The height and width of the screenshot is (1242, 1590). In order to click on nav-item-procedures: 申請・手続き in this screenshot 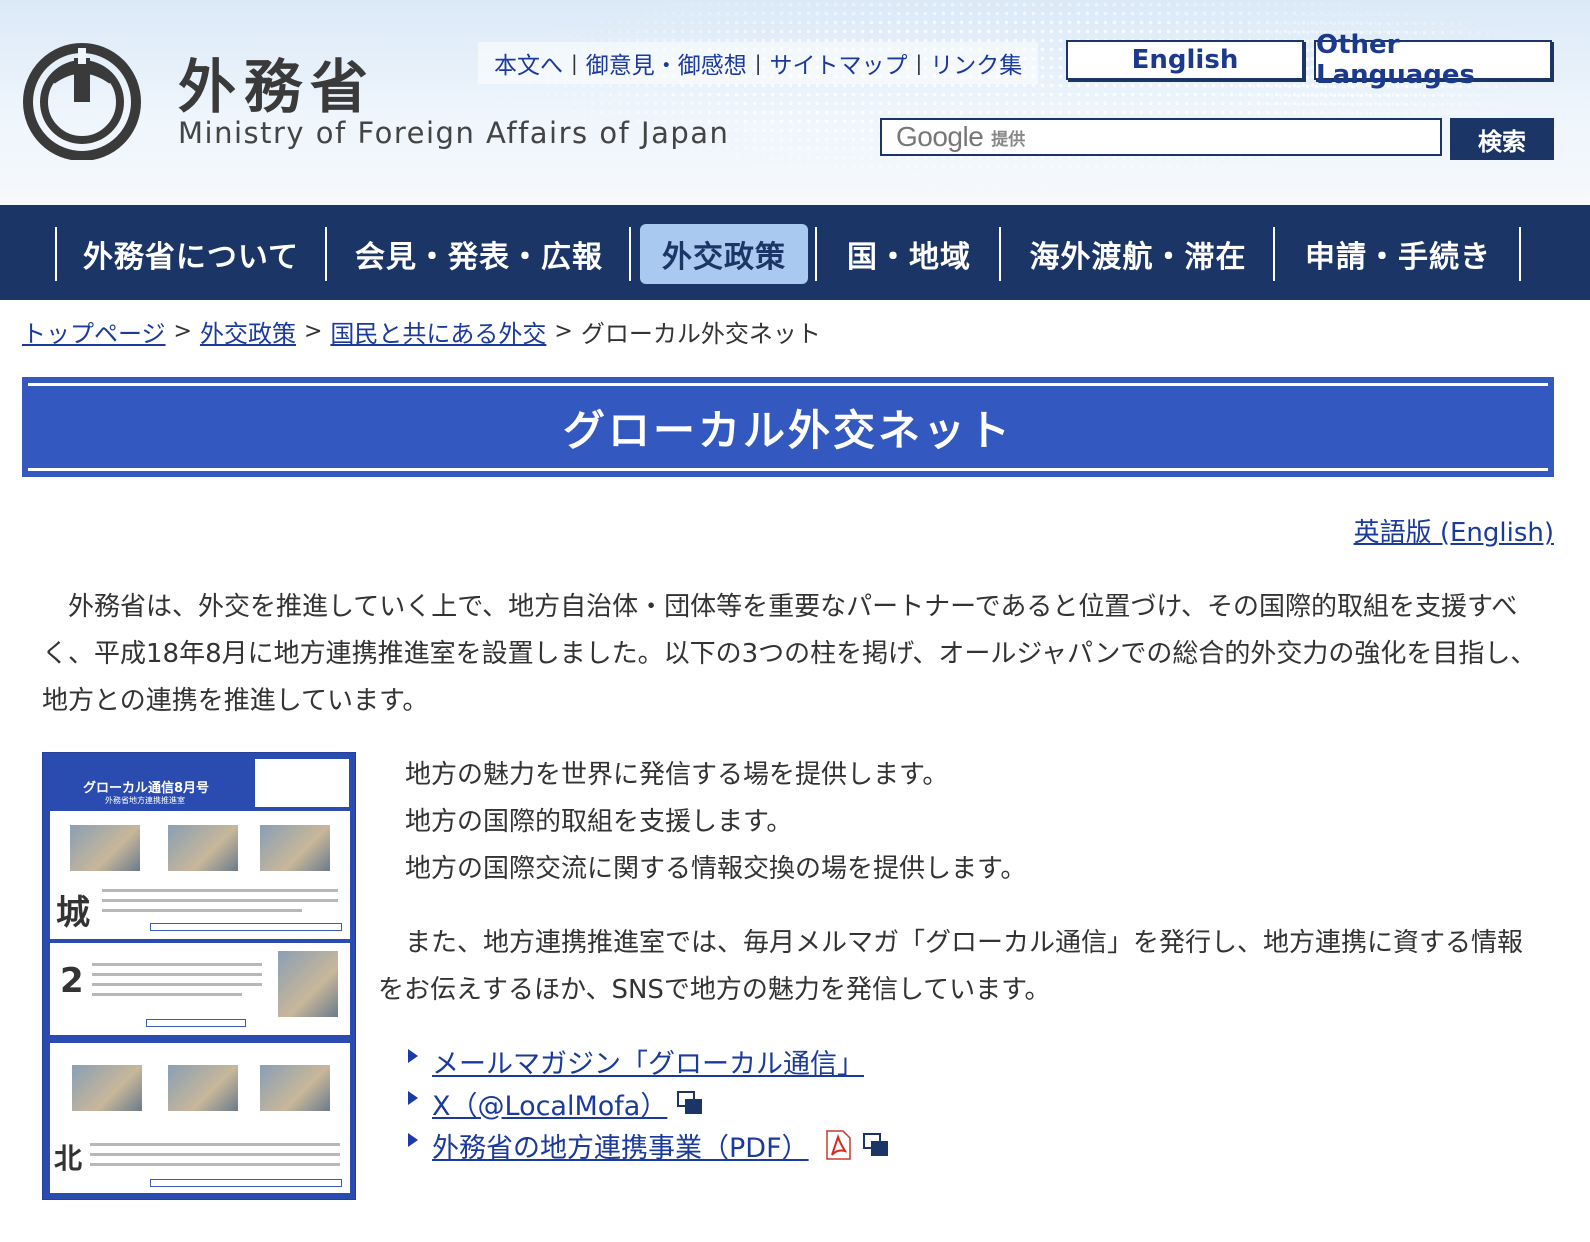, I will do `click(1398, 254)`.